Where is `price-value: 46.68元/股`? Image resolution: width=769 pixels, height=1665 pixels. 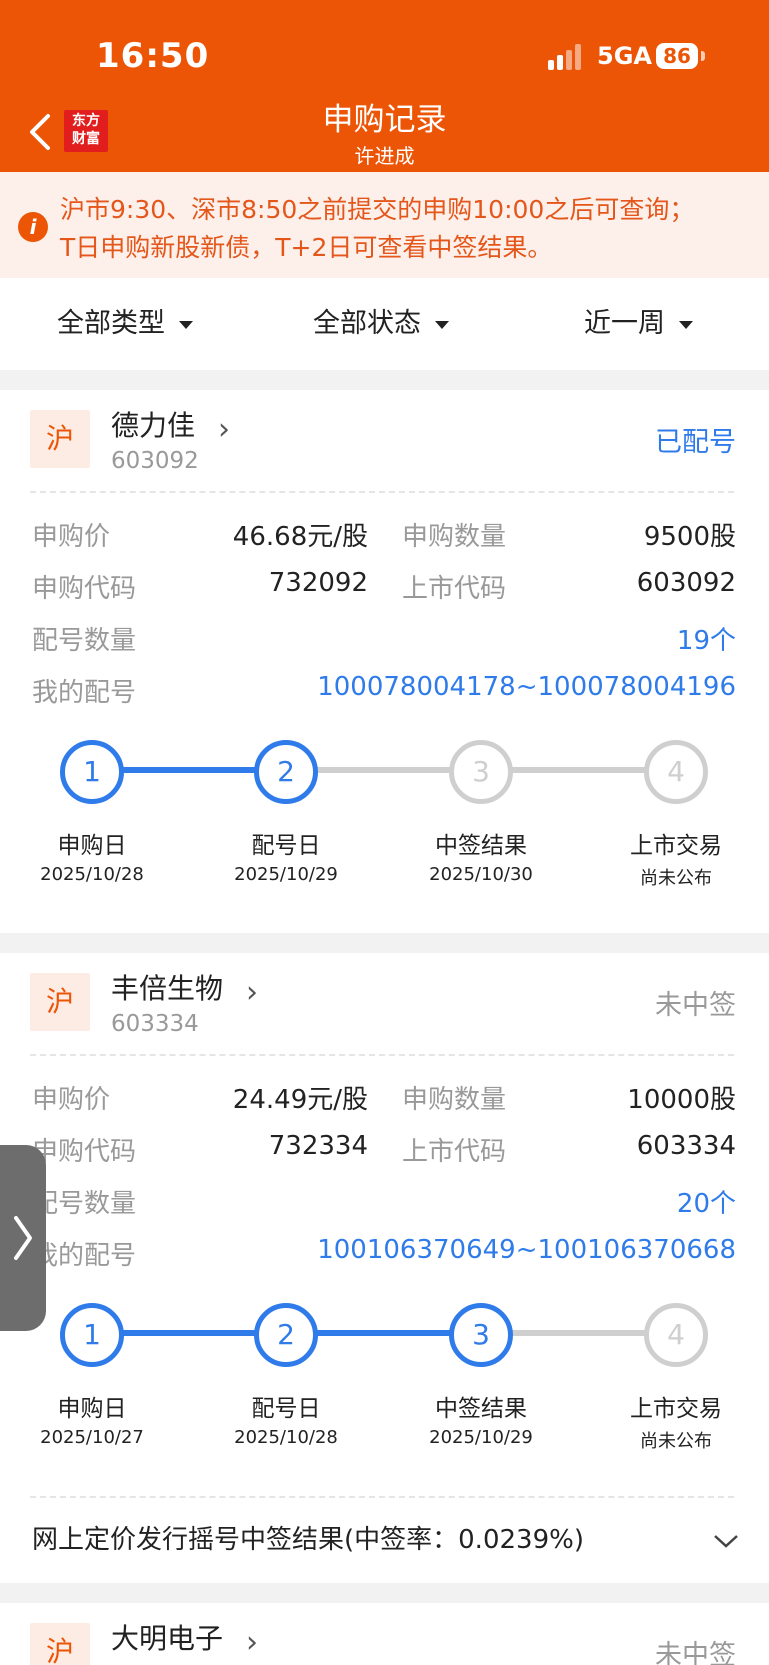 price-value: 46.68元/股 is located at coordinates (300, 537).